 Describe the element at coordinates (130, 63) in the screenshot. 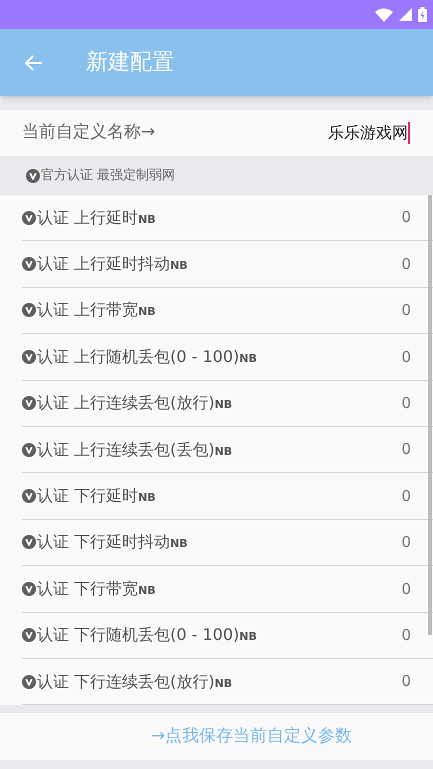

I see `page-title: 新建配置` at that location.